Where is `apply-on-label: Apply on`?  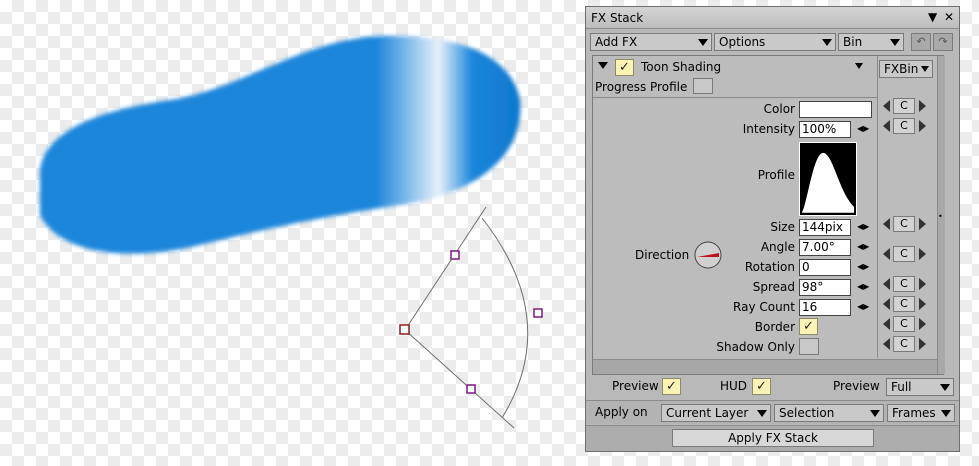
apply-on-label: Apply on is located at coordinates (621, 412).